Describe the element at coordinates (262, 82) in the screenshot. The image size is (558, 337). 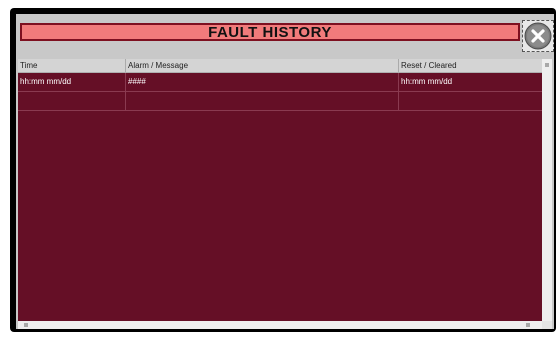
I see `cell-alarm-message: ####` at that location.